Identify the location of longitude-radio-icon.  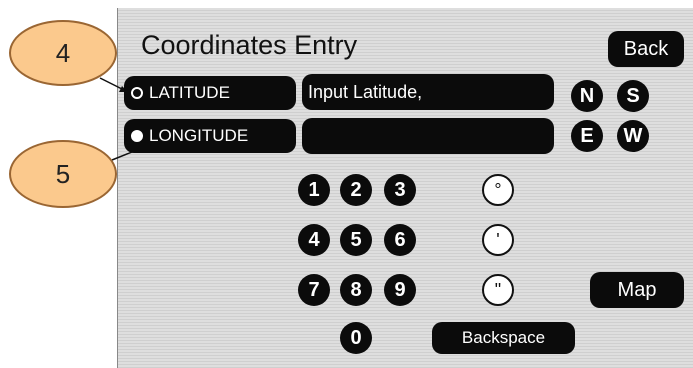
(137, 136).